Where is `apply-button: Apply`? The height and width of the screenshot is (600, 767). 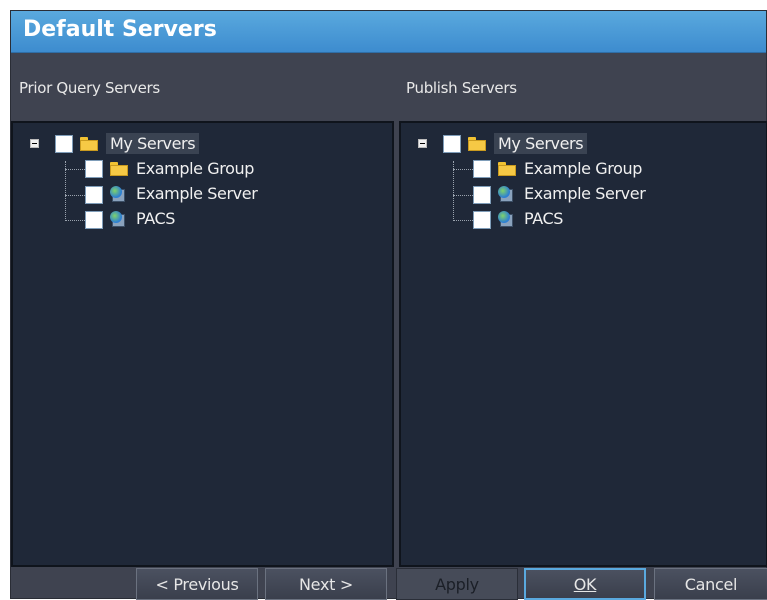 apply-button: Apply is located at coordinates (457, 584).